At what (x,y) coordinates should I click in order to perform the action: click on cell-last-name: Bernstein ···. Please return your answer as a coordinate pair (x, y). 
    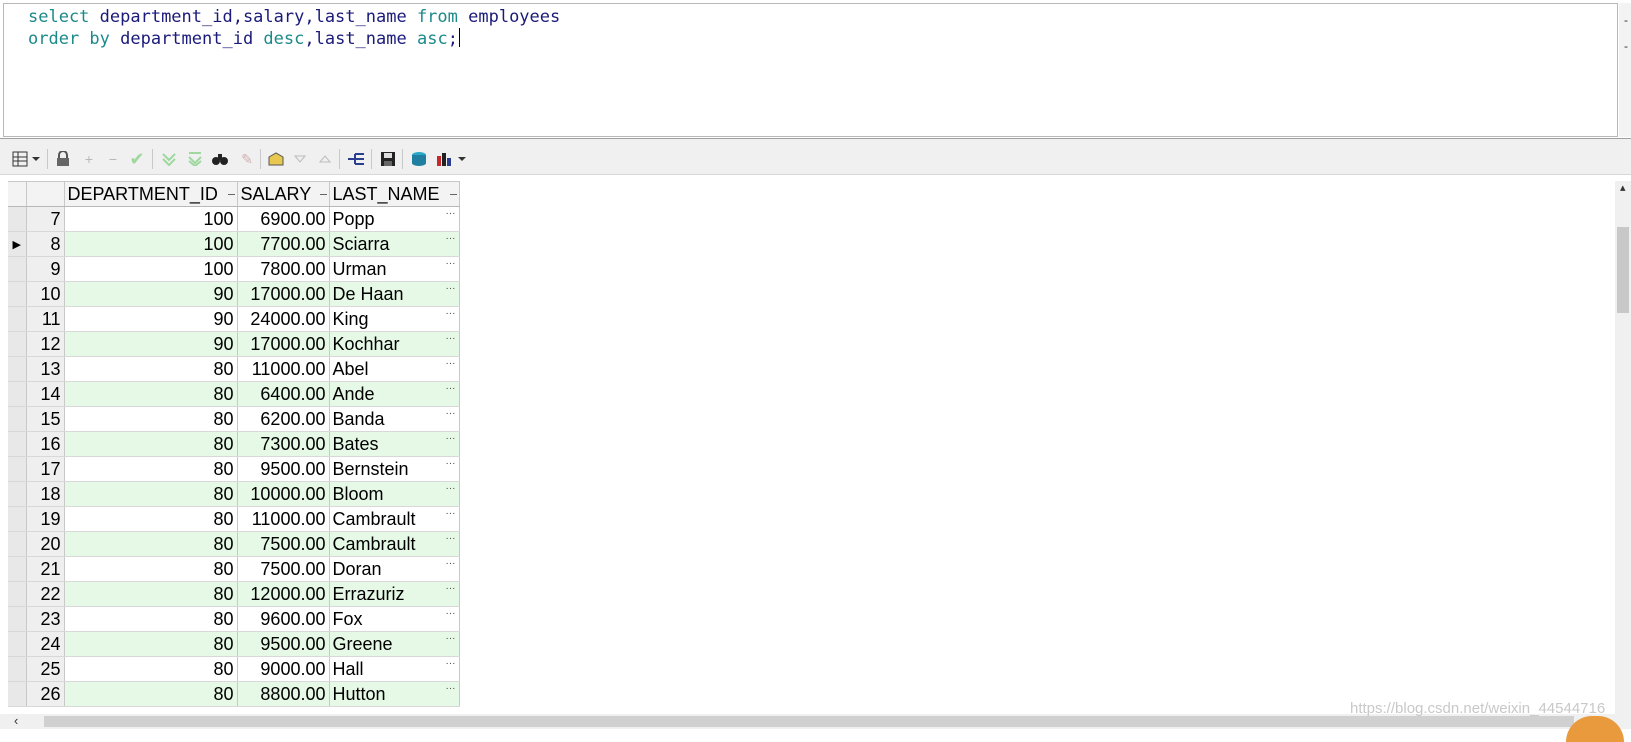
    Looking at the image, I should click on (394, 469).